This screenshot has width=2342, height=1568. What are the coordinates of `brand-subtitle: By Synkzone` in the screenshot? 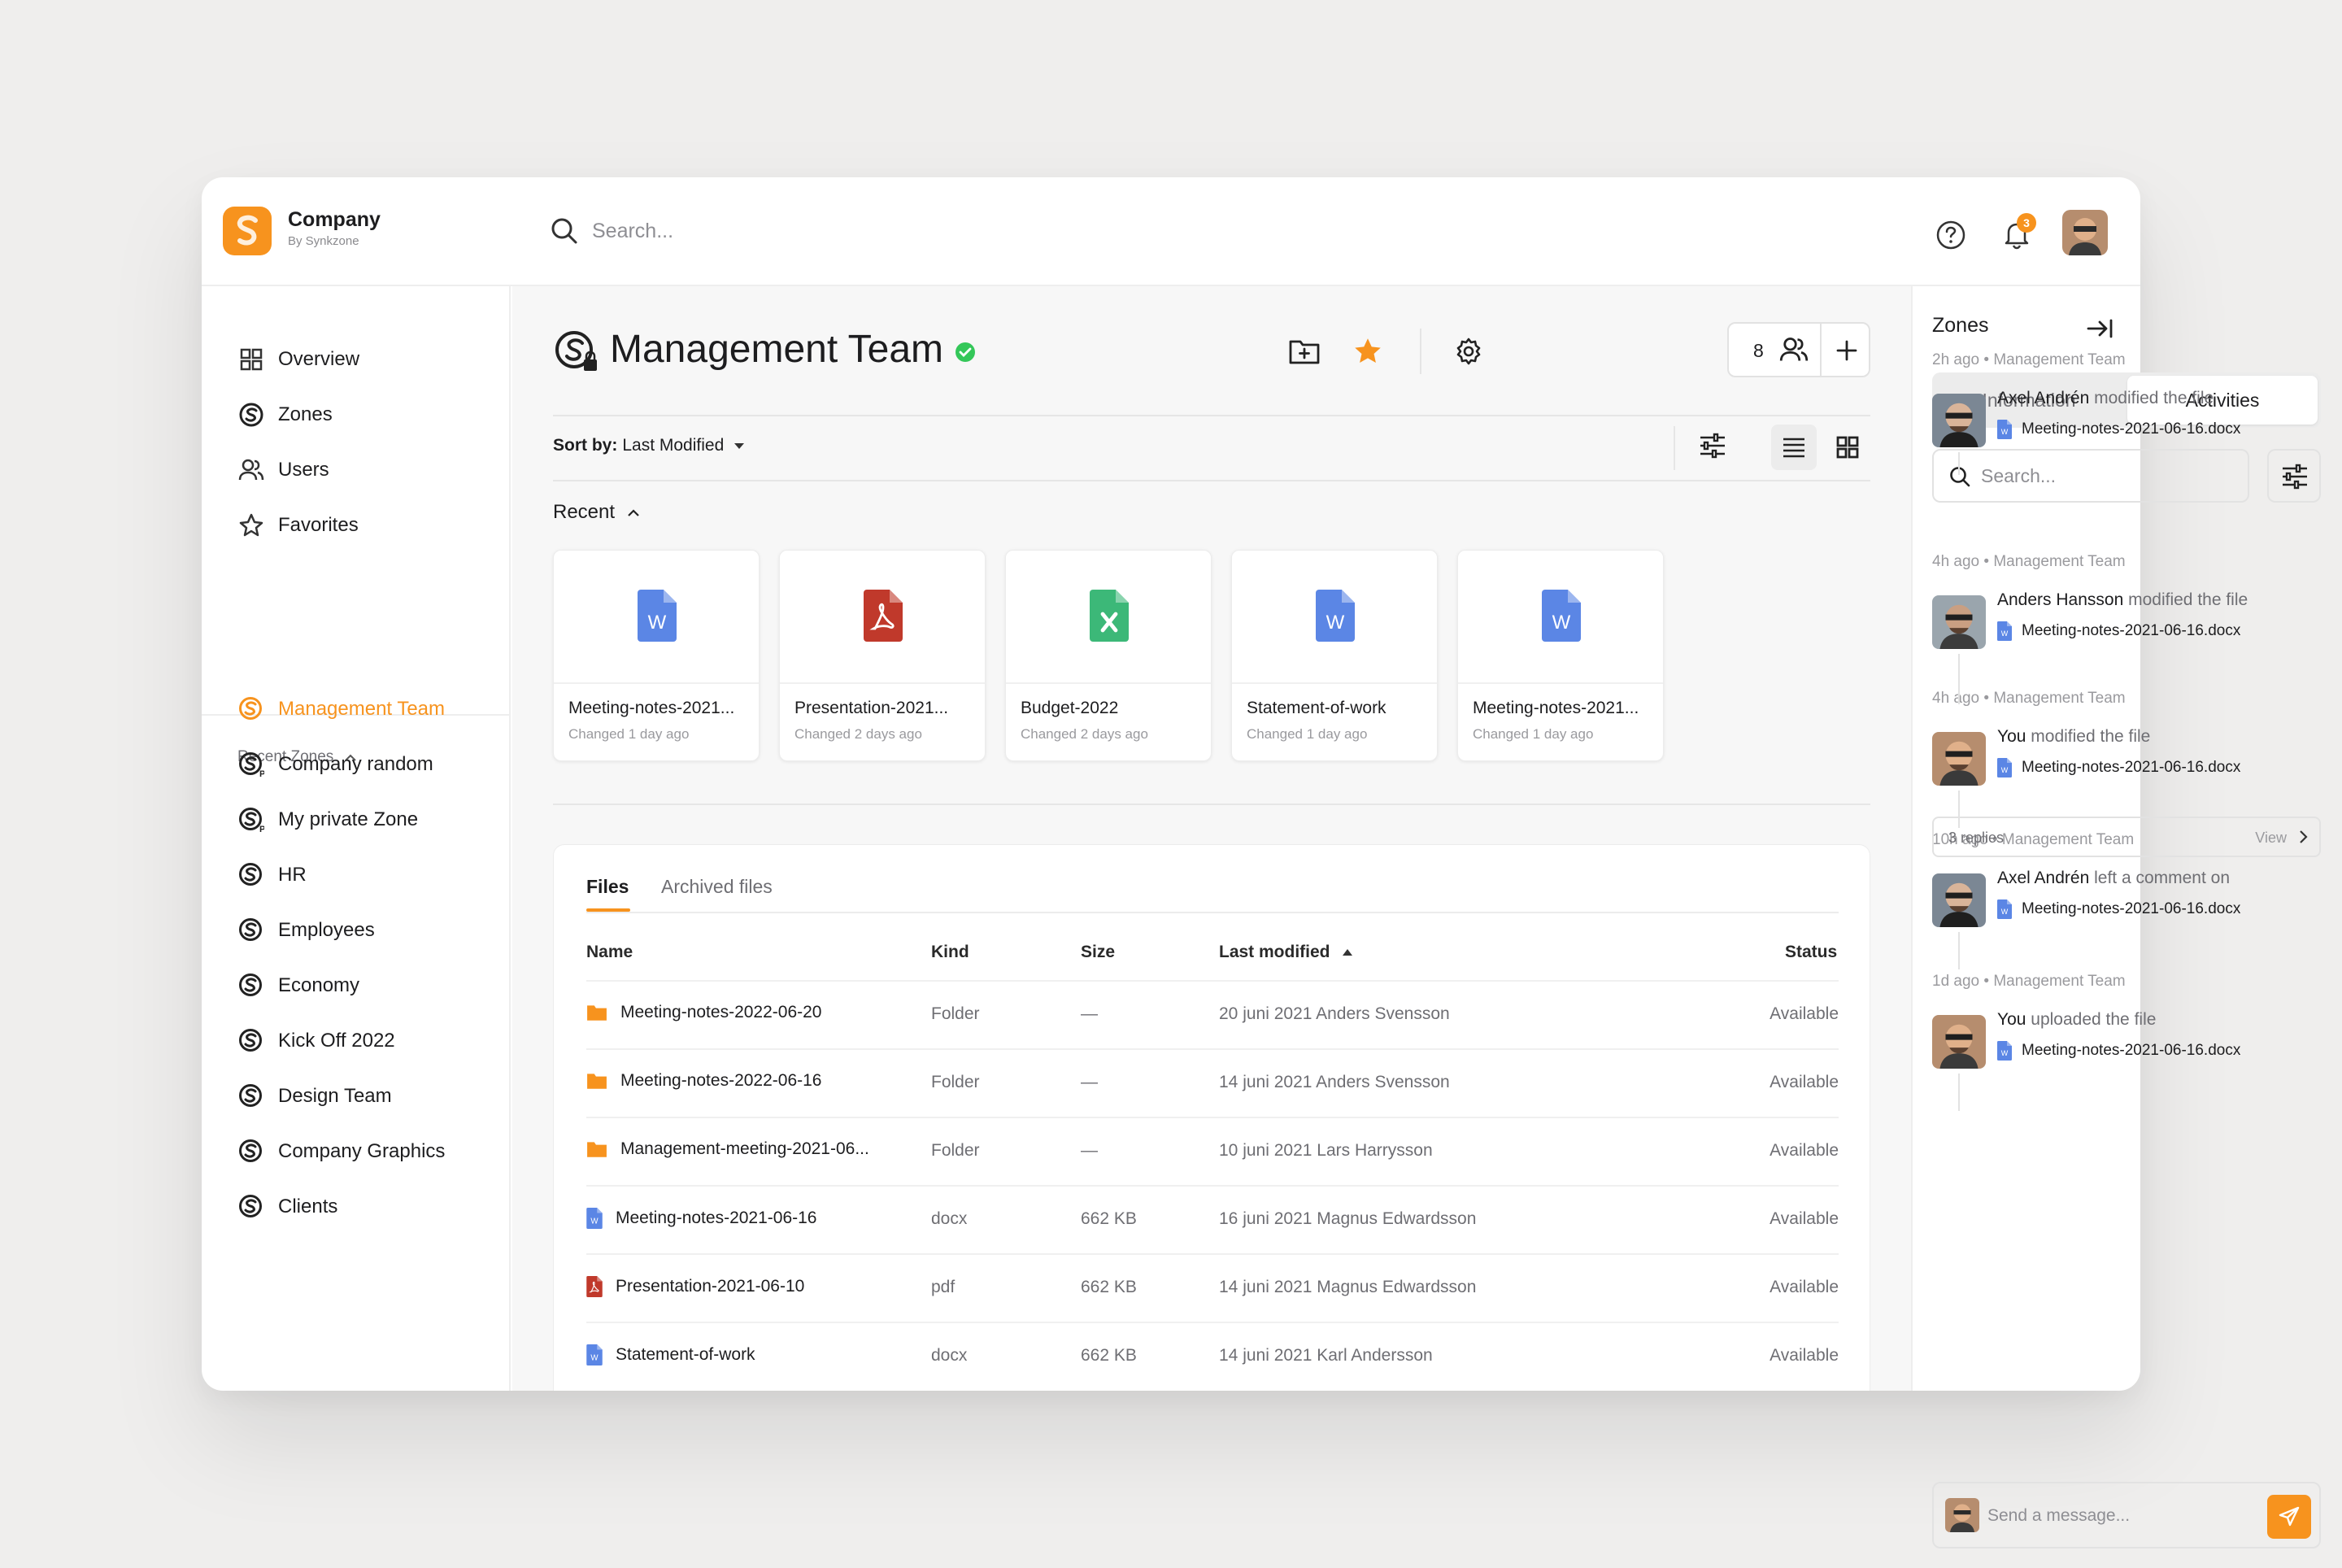 It's located at (323, 241).